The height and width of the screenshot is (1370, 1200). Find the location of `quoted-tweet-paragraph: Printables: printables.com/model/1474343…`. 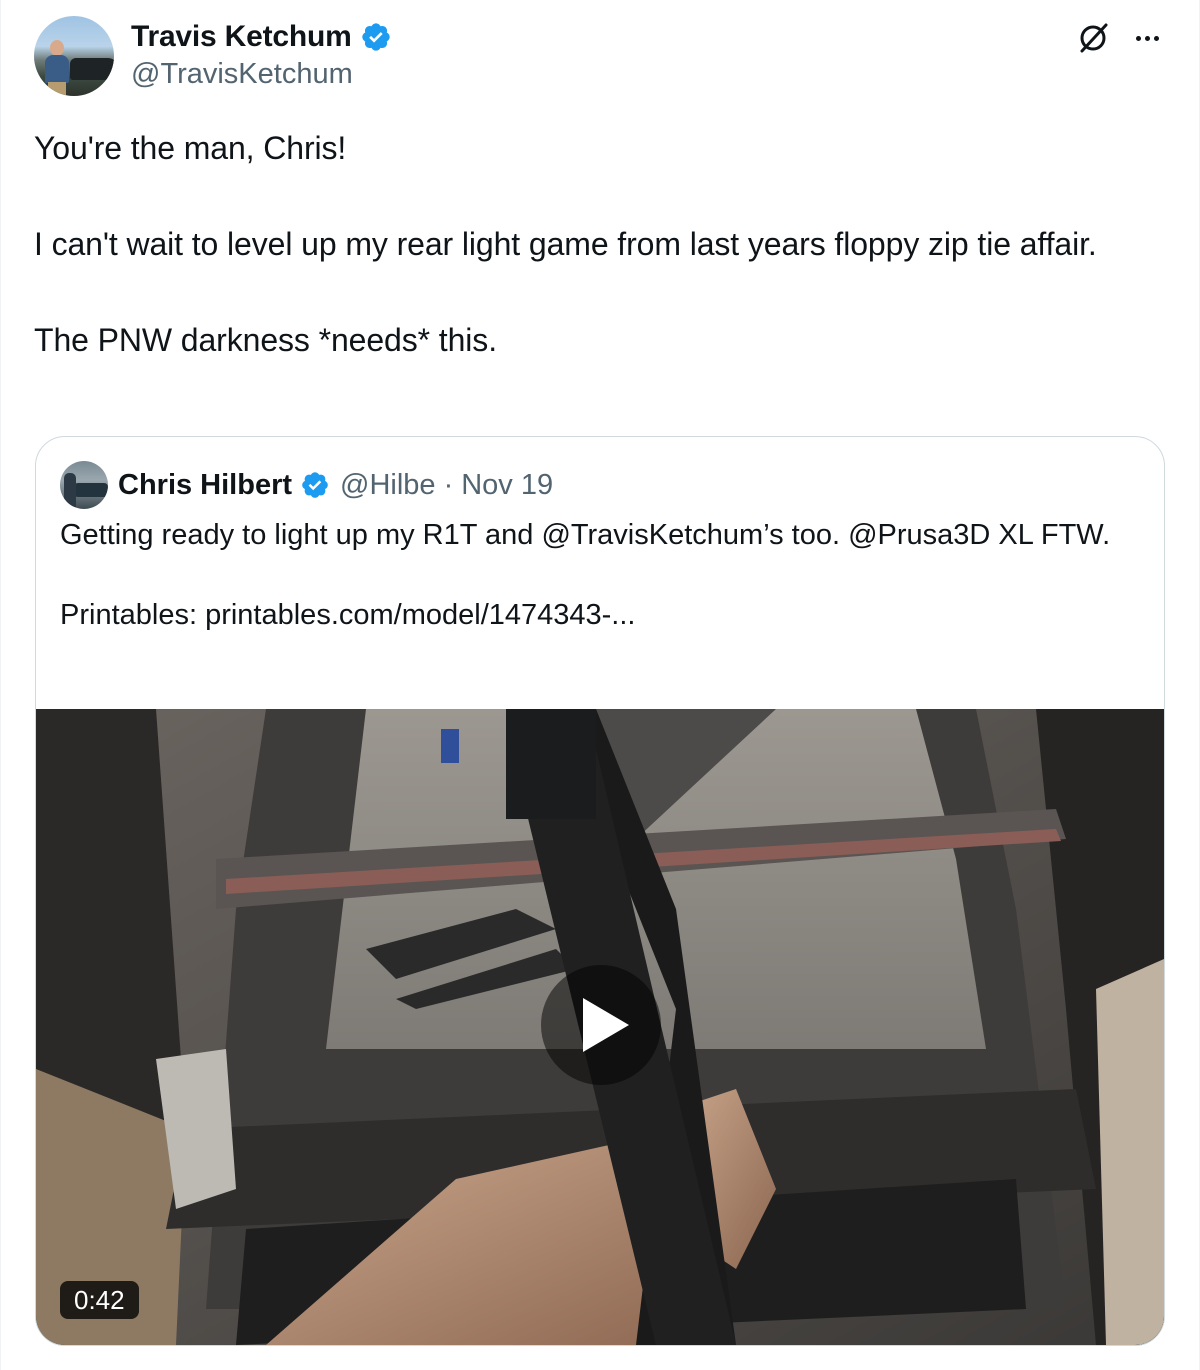

quoted-tweet-paragraph: Printables: printables.com/model/1474343… is located at coordinates (348, 615).